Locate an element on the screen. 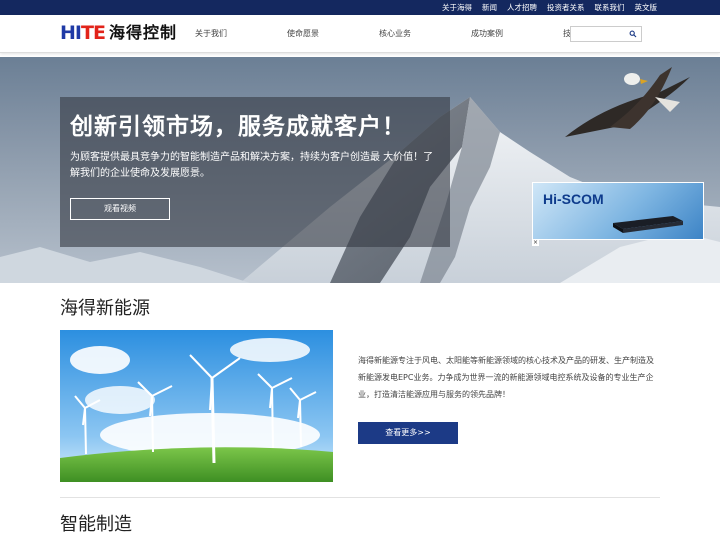 This screenshot has width=720, height=540. nav-item-mission: 使命愿景 is located at coordinates (303, 34).